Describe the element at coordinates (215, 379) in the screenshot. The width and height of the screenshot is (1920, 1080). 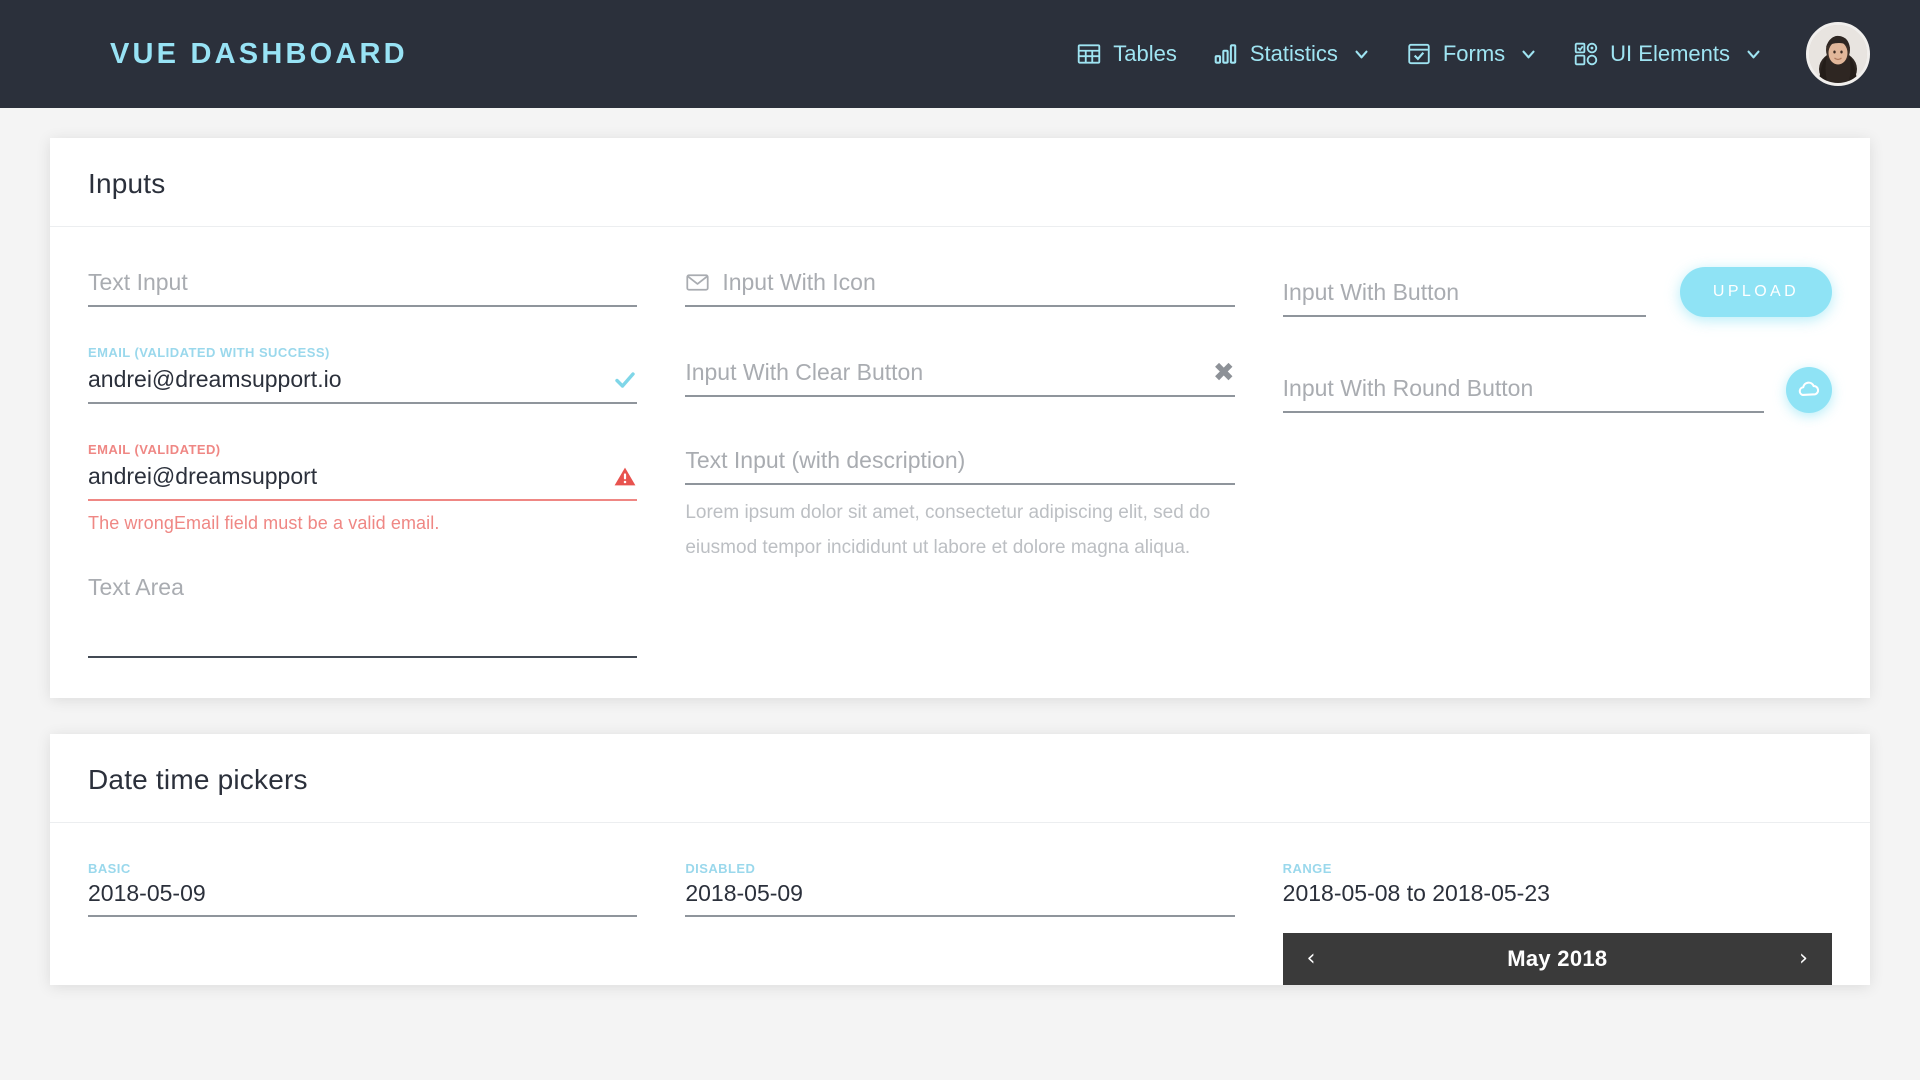
I see `email-success-value: andrei@dreamsupport.io` at that location.